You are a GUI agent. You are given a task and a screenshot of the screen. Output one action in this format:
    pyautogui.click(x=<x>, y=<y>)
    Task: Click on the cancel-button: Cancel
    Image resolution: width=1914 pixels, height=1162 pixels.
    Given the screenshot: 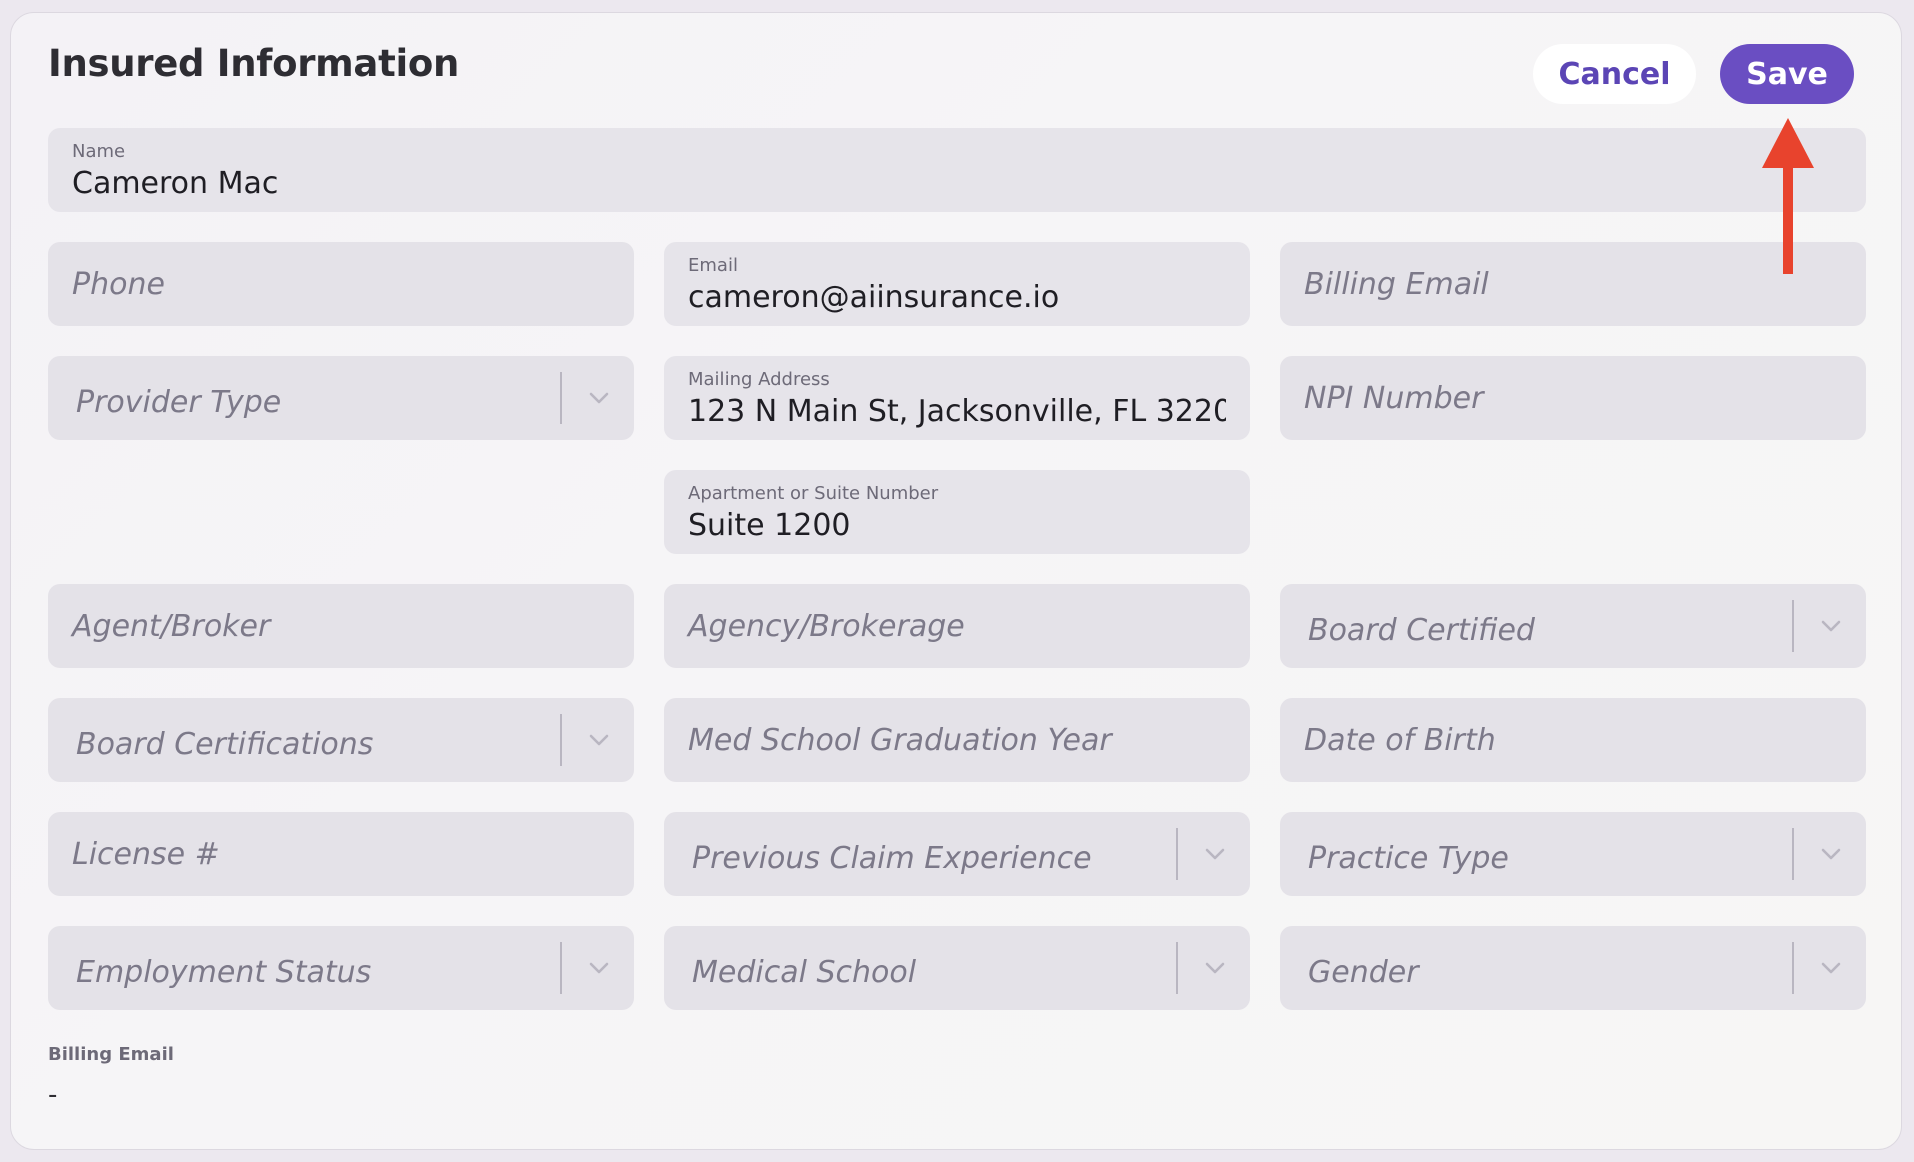 What is the action you would take?
    pyautogui.click(x=1614, y=74)
    